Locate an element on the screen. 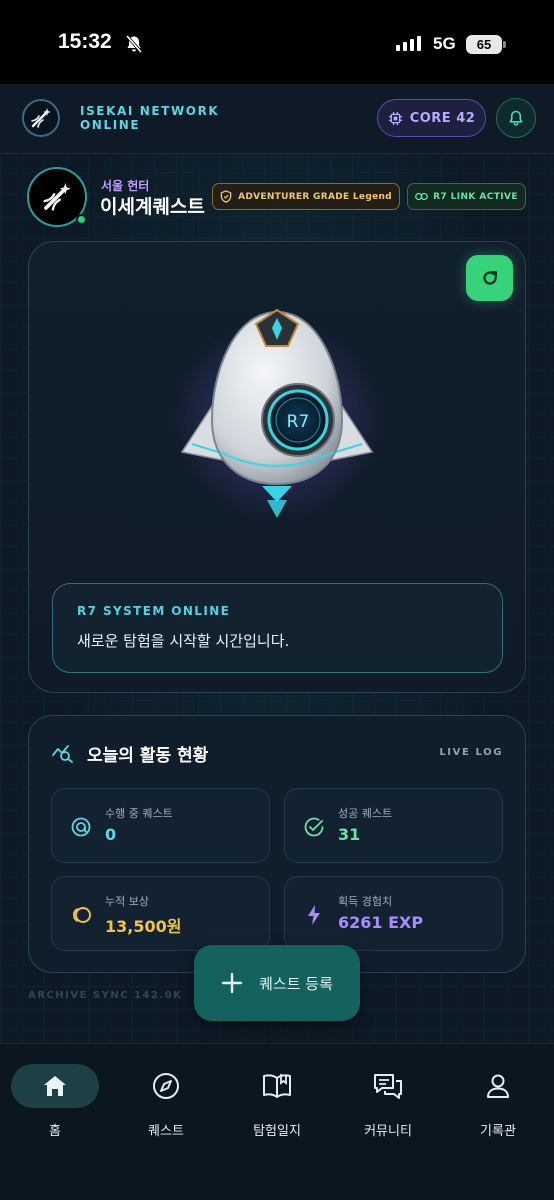  battery-tip is located at coordinates (504, 44).